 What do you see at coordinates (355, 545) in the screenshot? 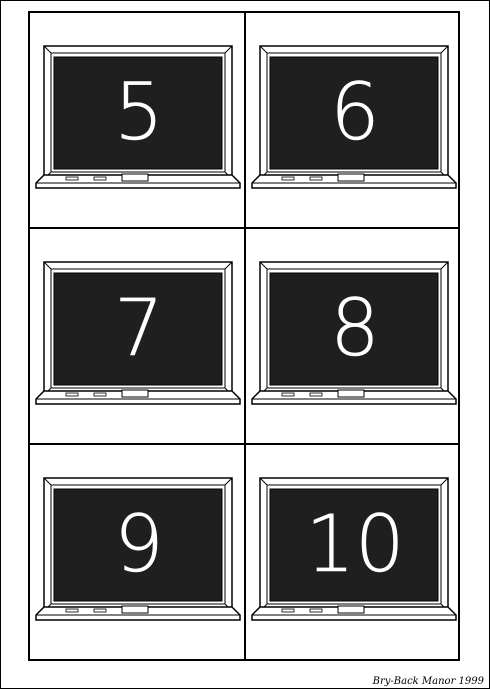
I see `card-number: 10` at bounding box center [355, 545].